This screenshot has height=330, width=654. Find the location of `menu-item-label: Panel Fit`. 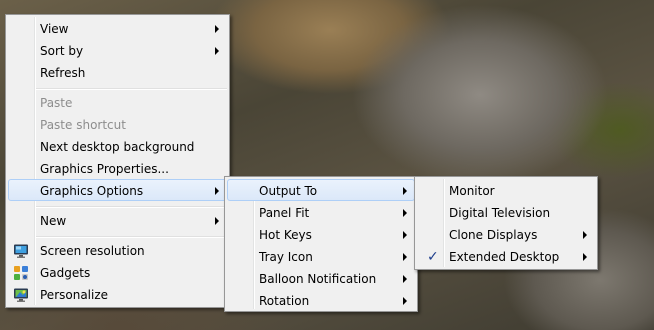

menu-item-label: Panel Fit is located at coordinates (284, 213).